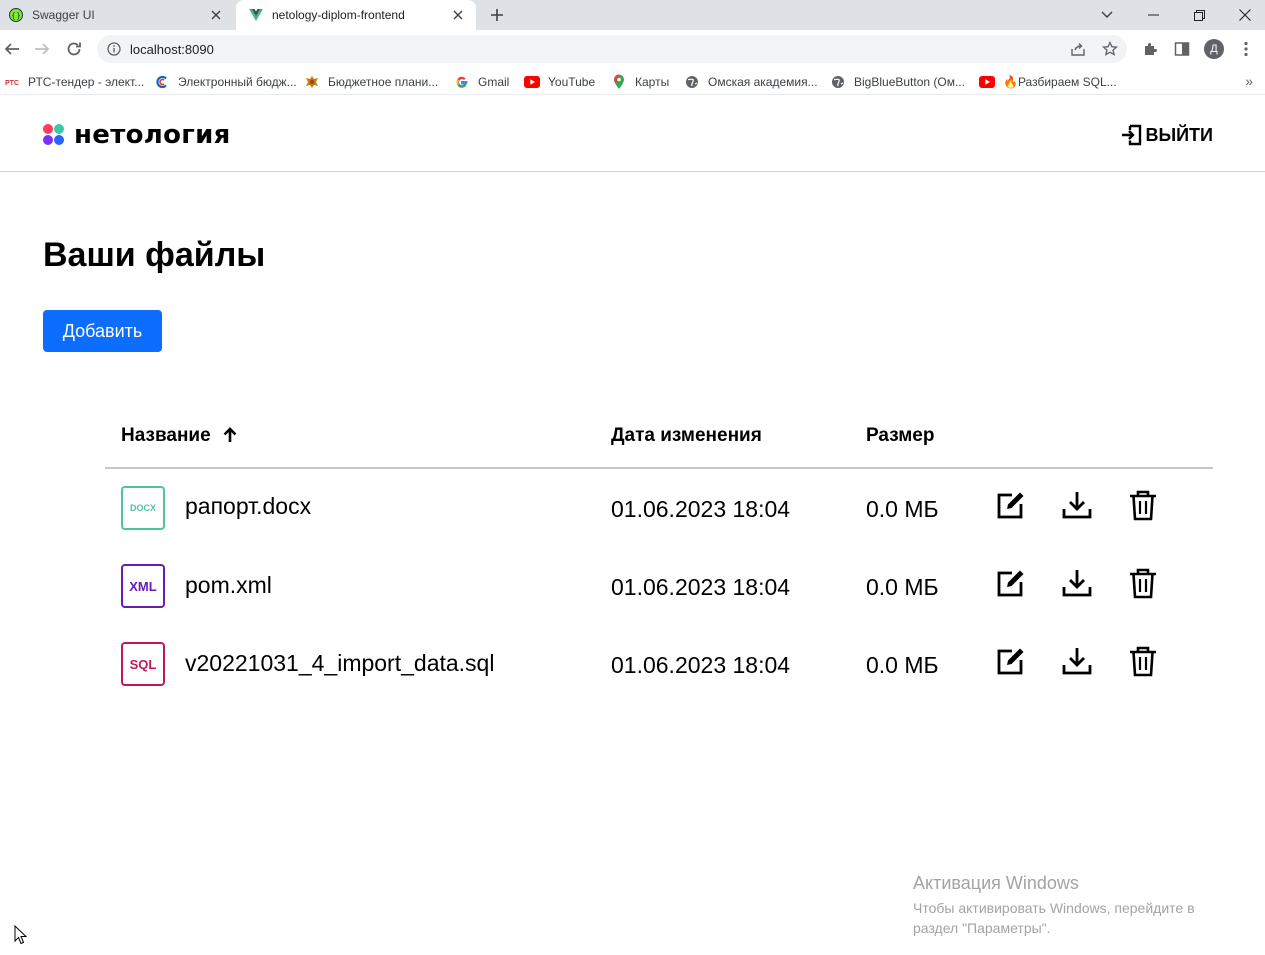 Image resolution: width=1265 pixels, height=955 pixels. I want to click on sort-ascending-icon, so click(230, 438).